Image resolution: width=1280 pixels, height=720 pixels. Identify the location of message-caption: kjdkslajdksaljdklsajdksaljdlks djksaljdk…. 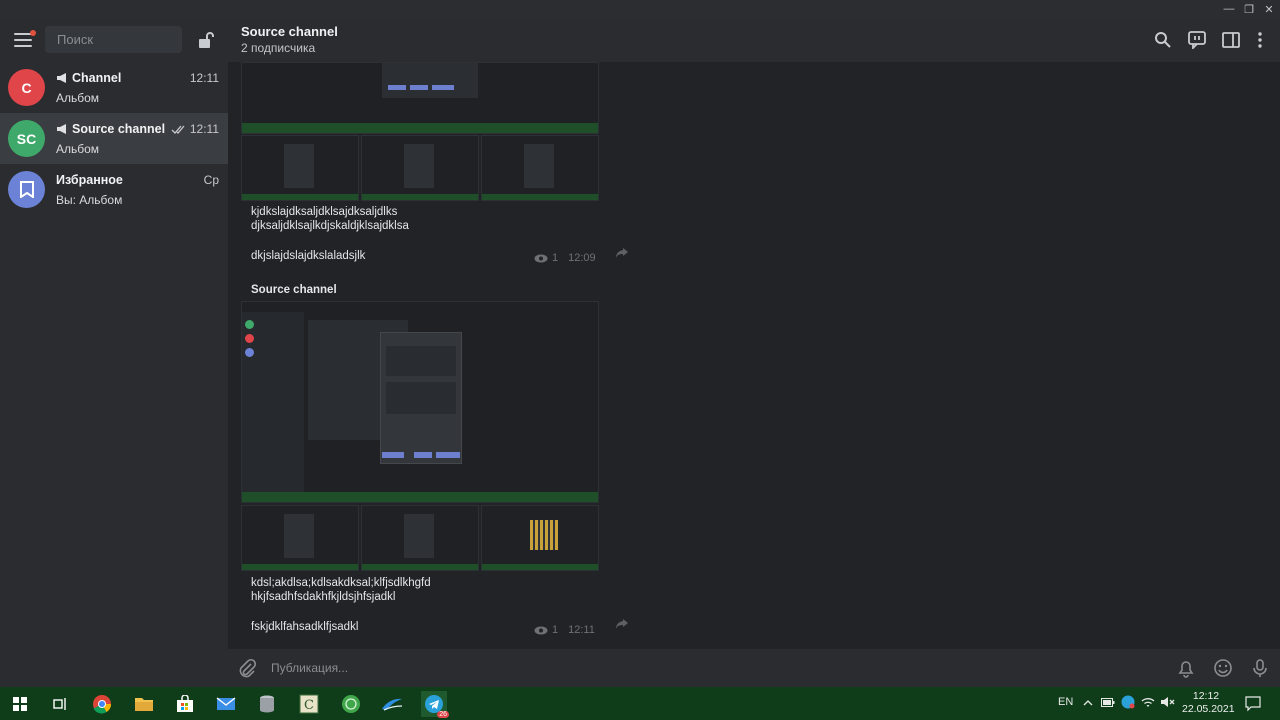
(330, 219).